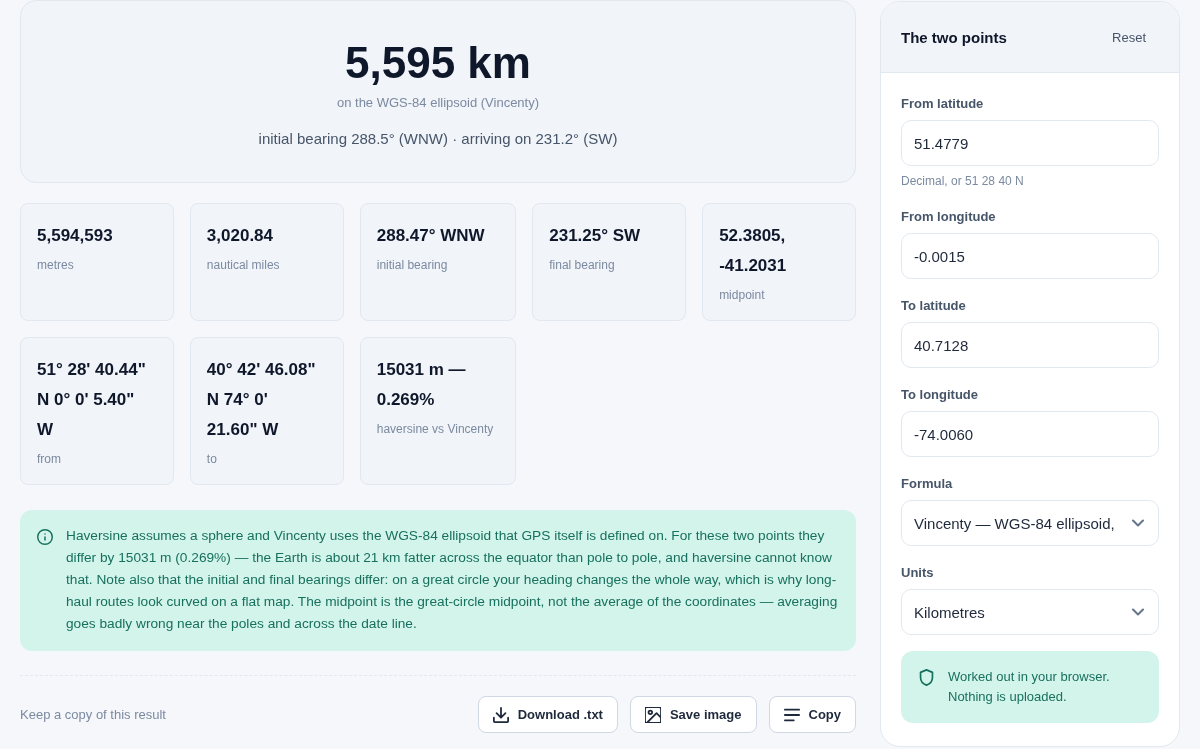 This screenshot has height=749, width=1200. Describe the element at coordinates (595, 236) in the screenshot. I see `stat-value: 231.25° SW` at that location.